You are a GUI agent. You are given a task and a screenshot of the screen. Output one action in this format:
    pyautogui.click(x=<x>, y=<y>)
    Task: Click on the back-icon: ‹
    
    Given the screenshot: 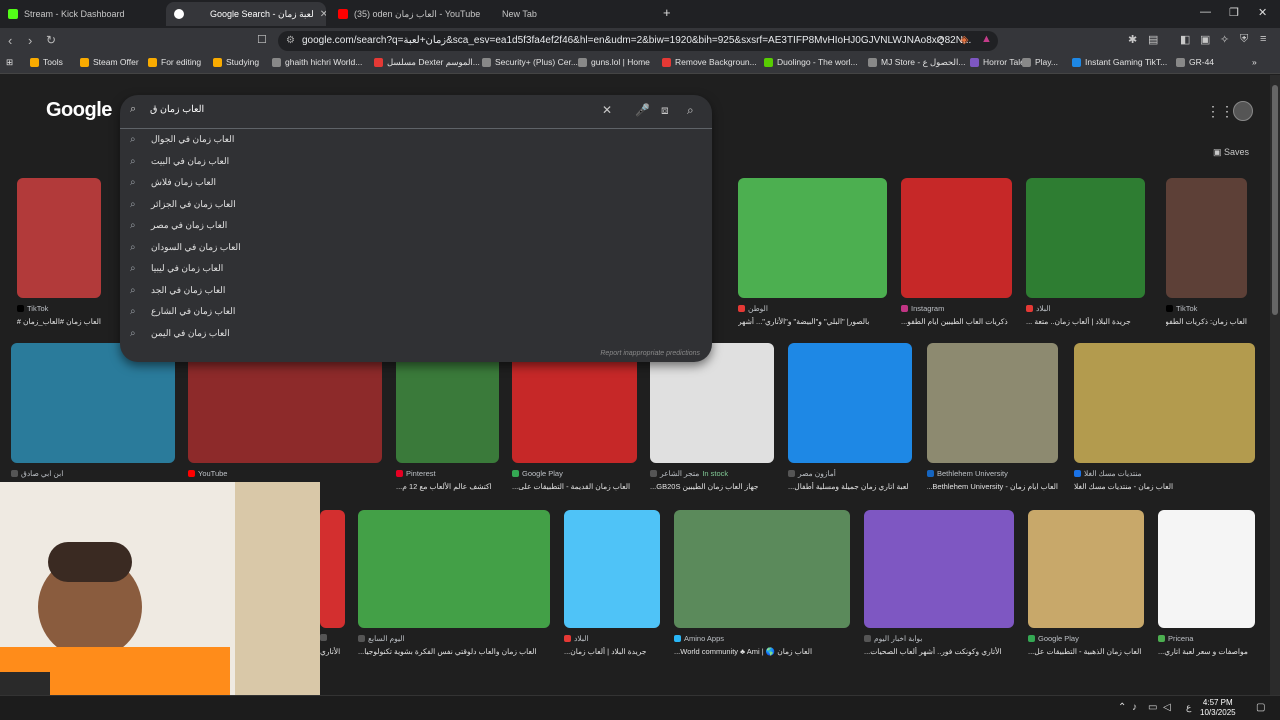 What is the action you would take?
    pyautogui.click(x=10, y=40)
    